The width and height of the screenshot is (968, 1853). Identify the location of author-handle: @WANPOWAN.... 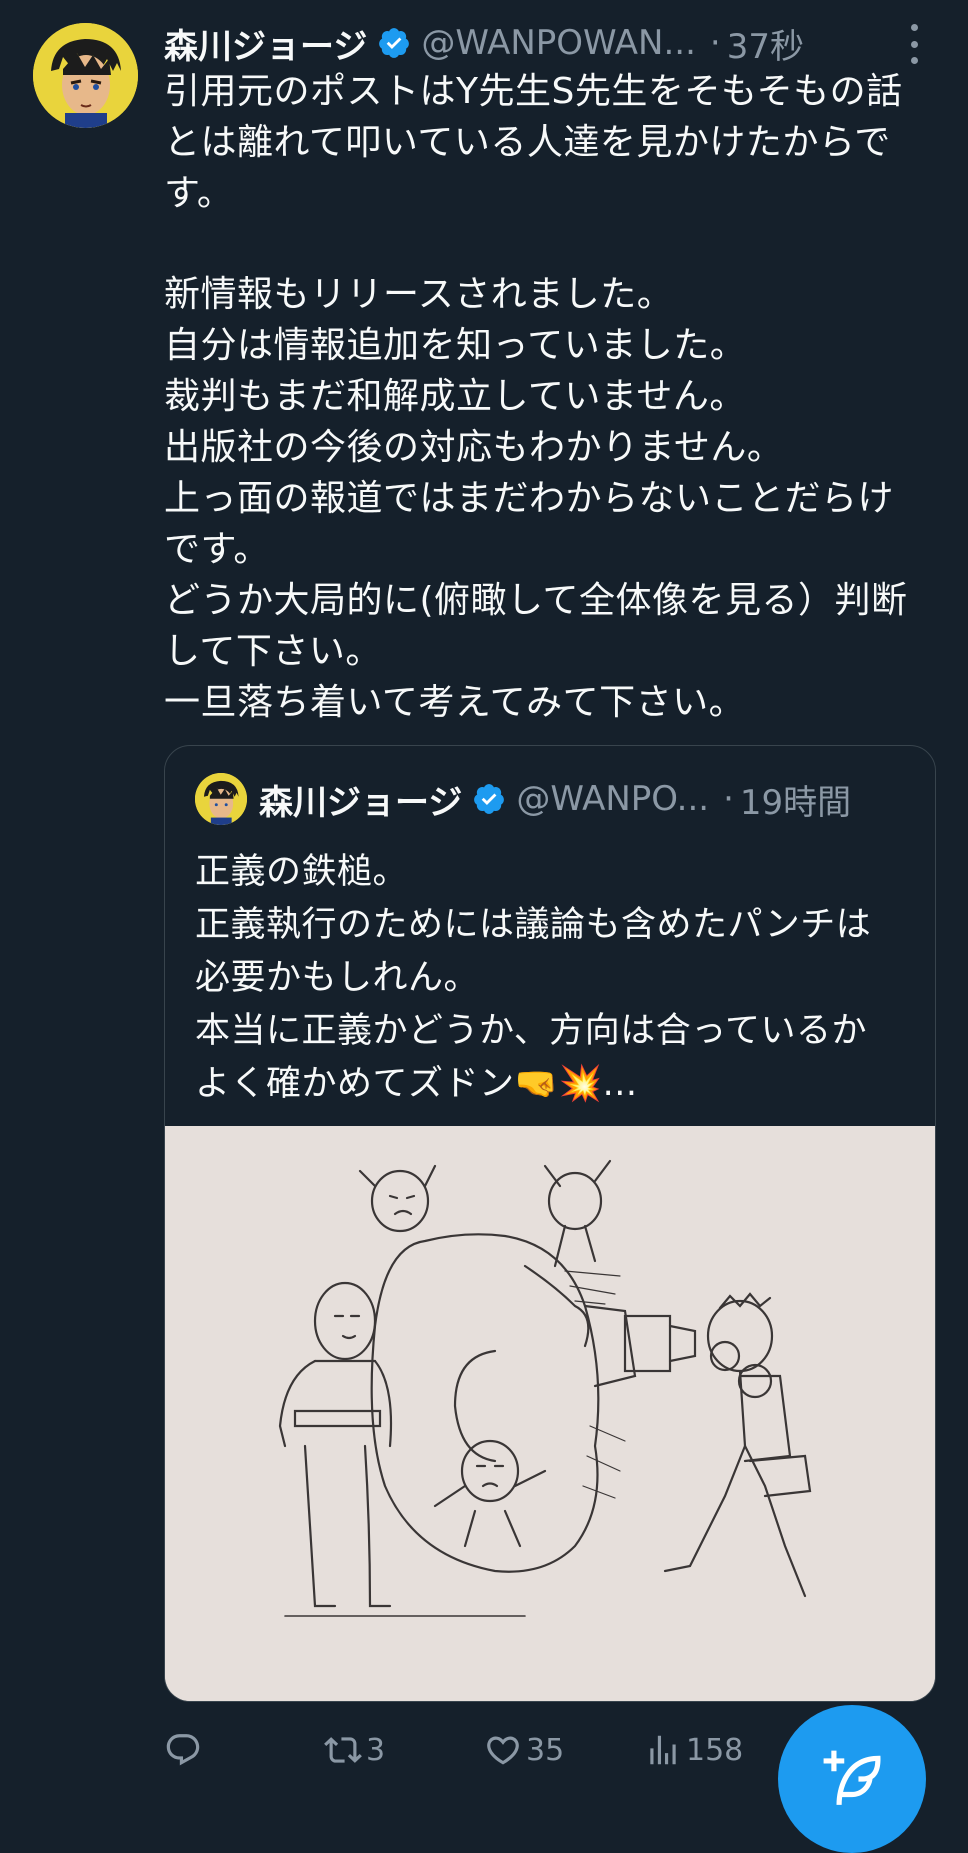
(558, 43).